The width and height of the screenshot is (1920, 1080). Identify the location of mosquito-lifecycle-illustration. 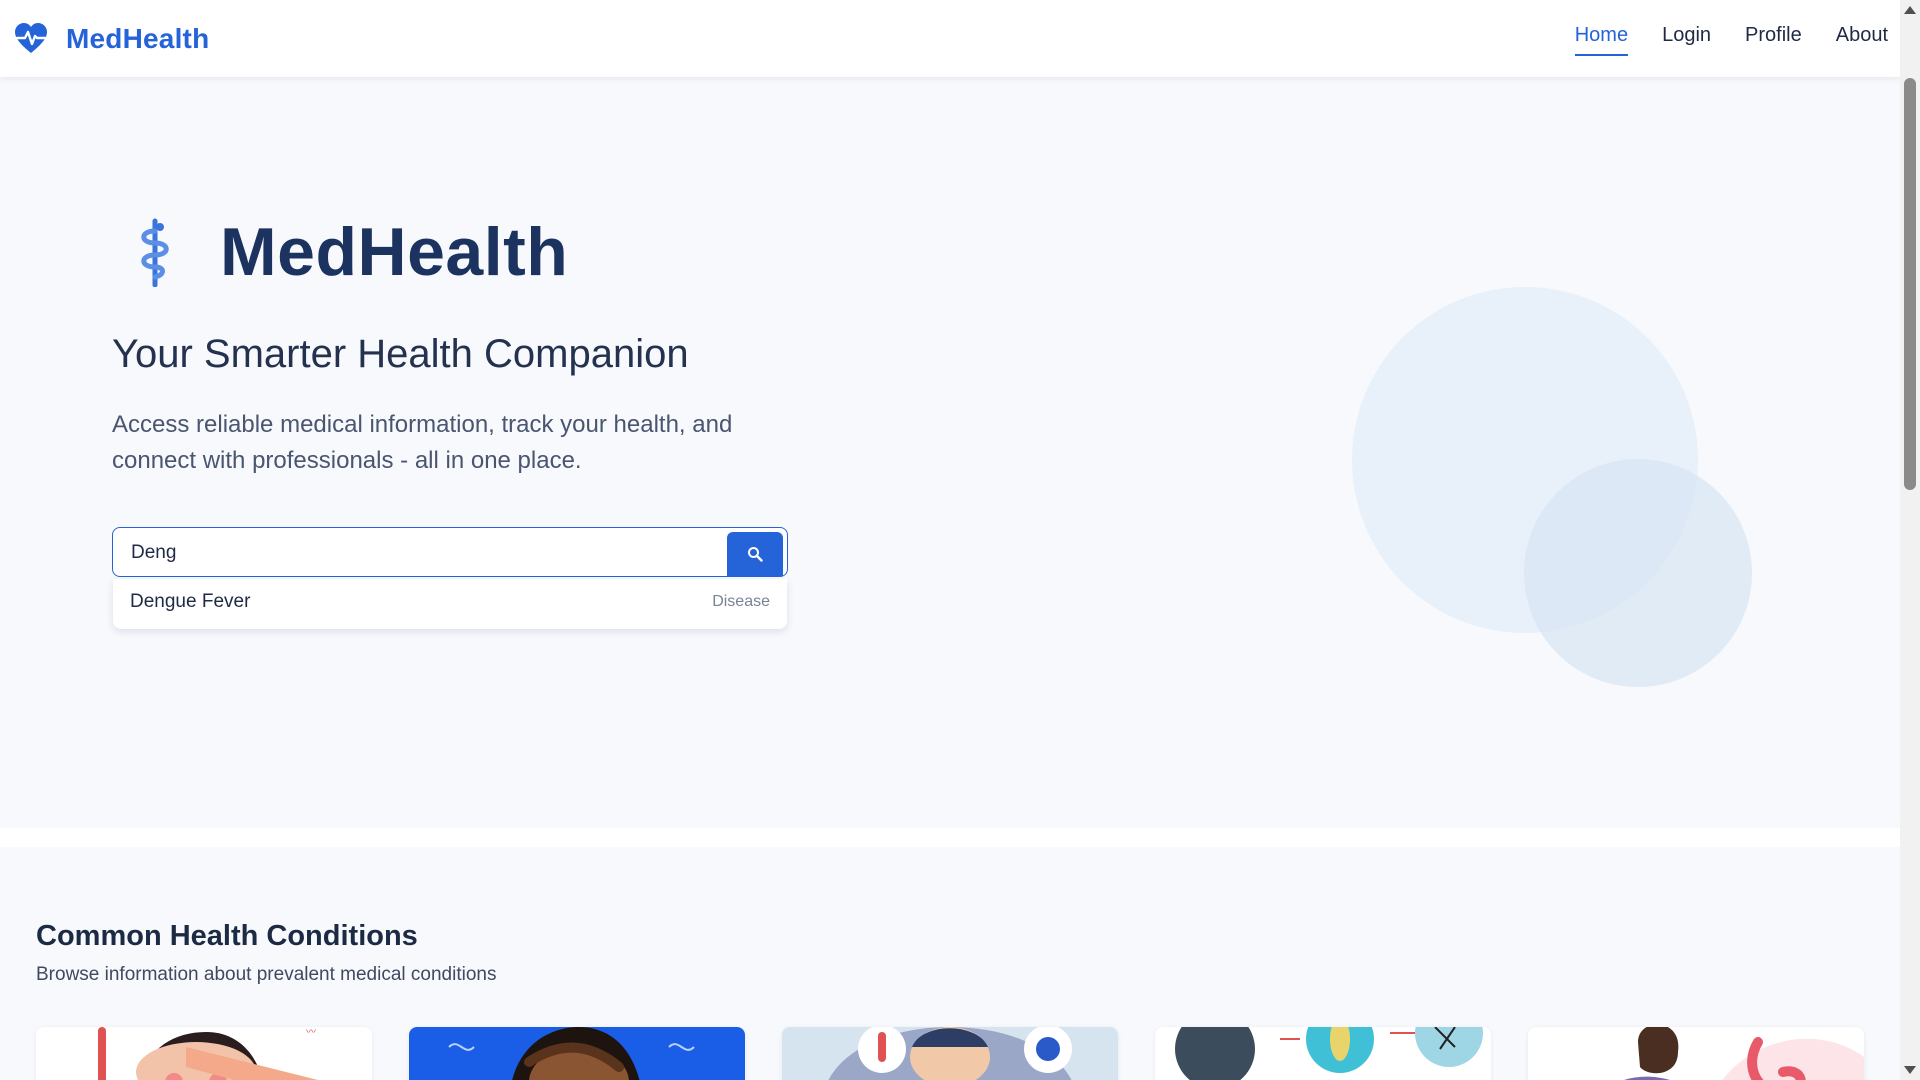
(1323, 1053).